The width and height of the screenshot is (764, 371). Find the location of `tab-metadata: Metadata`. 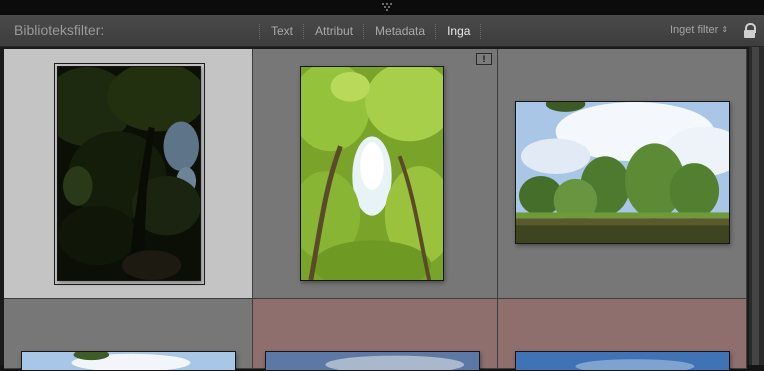

tab-metadata: Metadata is located at coordinates (400, 31).